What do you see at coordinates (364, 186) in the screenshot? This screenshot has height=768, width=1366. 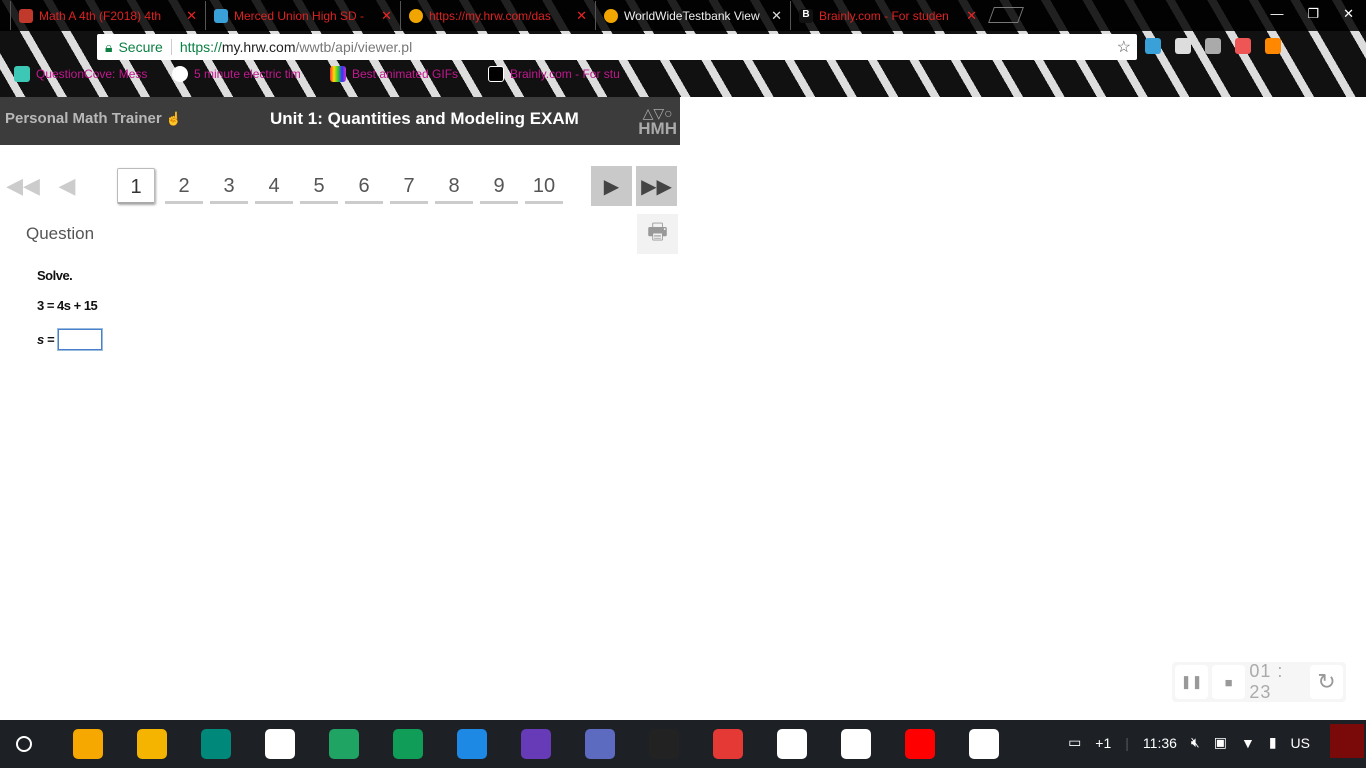 I see `page-6: 6` at bounding box center [364, 186].